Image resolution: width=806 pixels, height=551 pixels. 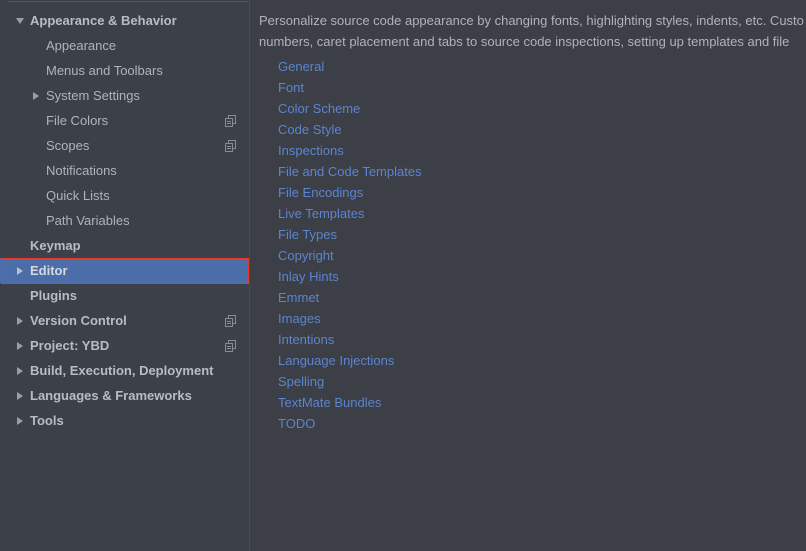 I want to click on sidebar-item-appearance-behavior: Appearance & Behavior, so click(x=124, y=20).